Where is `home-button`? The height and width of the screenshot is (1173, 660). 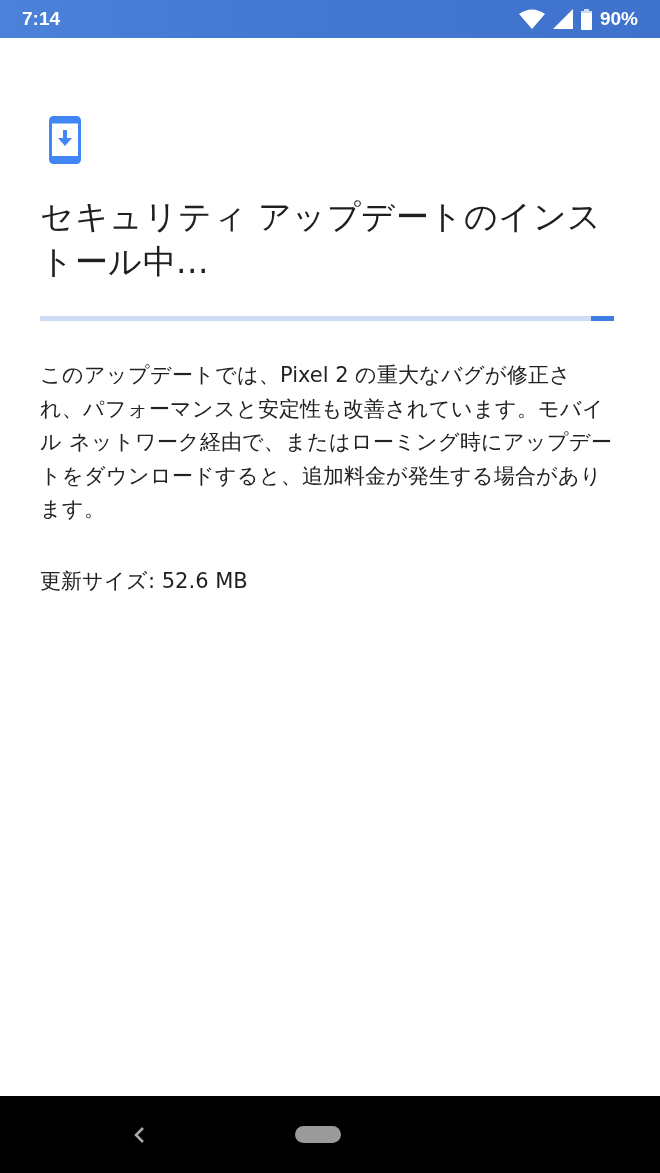 home-button is located at coordinates (318, 1134).